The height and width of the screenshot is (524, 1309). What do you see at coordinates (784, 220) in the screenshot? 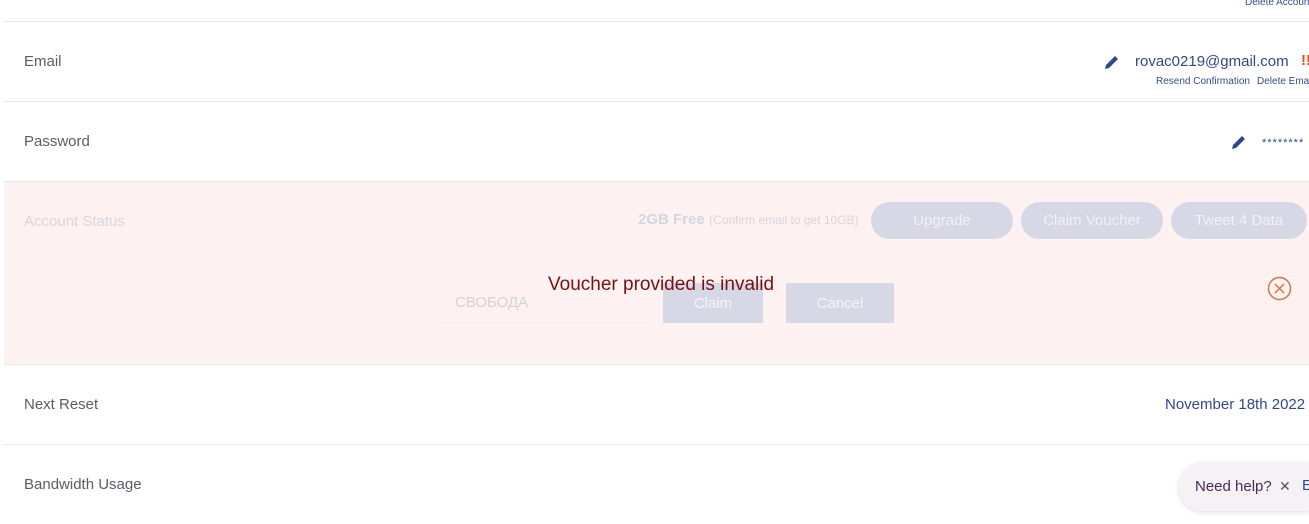
I see `plan-note: (Confirm email to get 10GB)` at bounding box center [784, 220].